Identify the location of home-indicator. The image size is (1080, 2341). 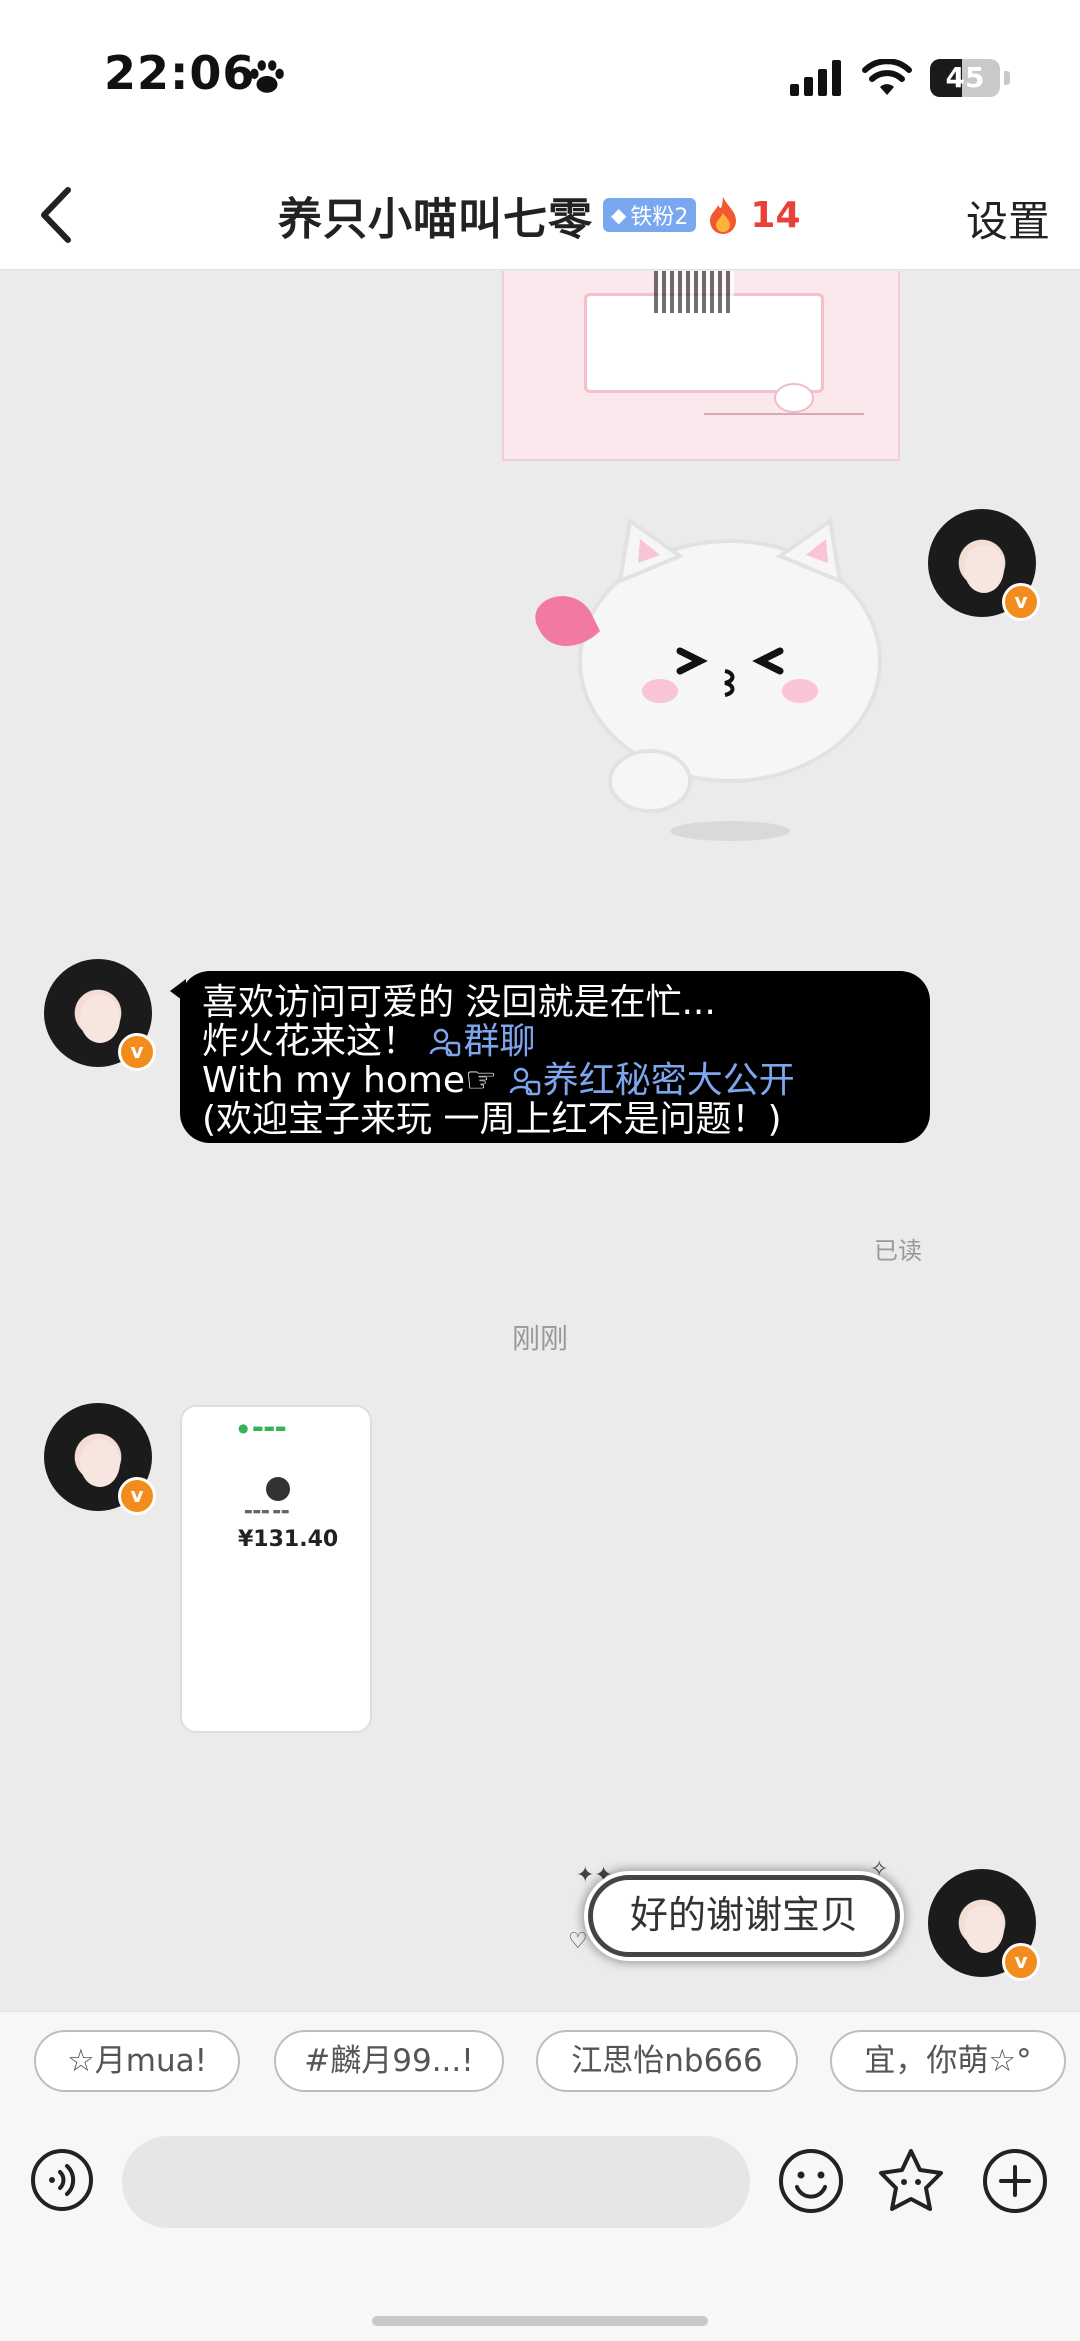
(540, 2321).